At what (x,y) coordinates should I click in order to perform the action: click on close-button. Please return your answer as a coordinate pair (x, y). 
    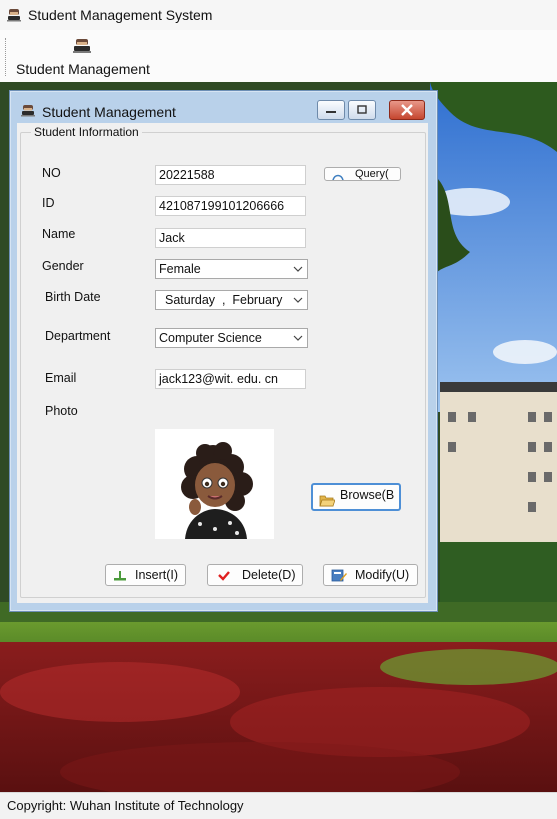
    Looking at the image, I should click on (407, 110).